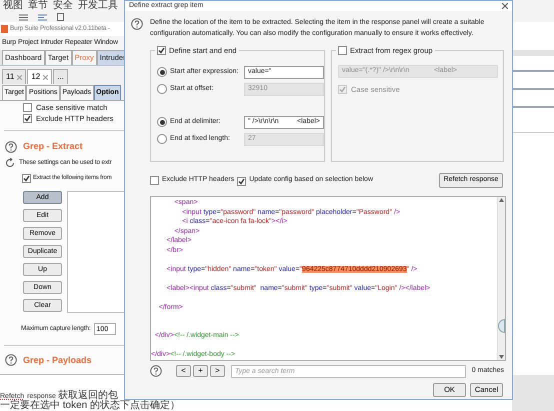 This screenshot has width=554, height=411. I want to click on section-title: Grep - Payloads, so click(57, 360).